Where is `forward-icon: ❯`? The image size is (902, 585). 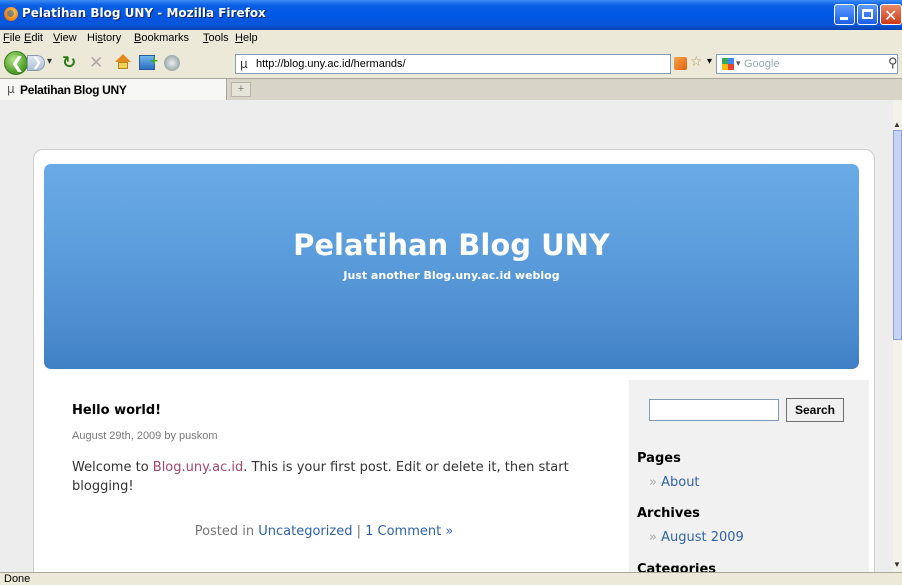
forward-icon: ❯ is located at coordinates (37, 62).